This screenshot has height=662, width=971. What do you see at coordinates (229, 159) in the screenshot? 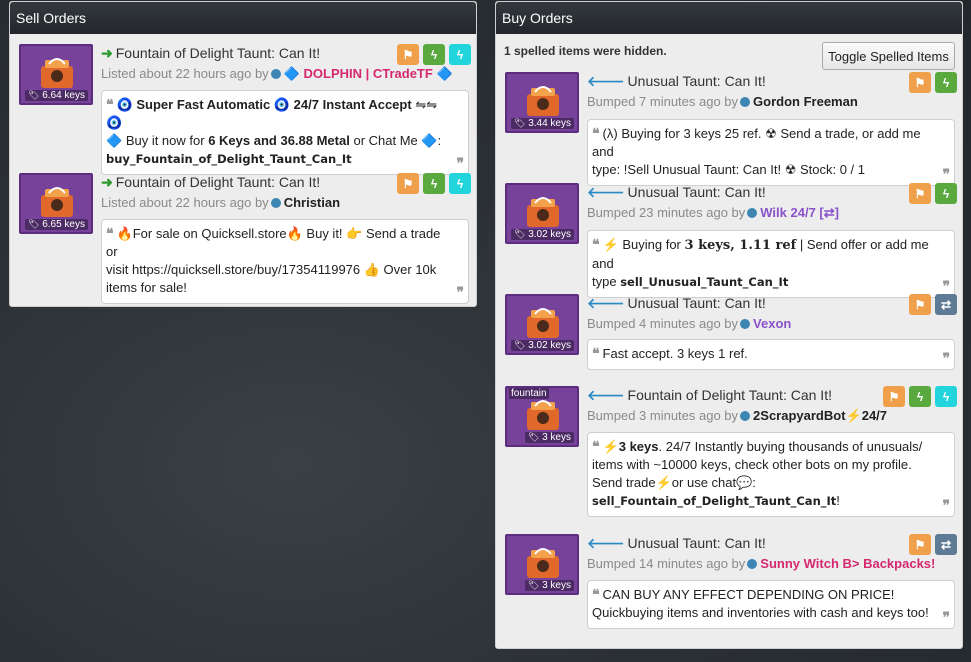
I see `command-text: buy_Fountain_of_Delight_Taunt_Can_It` at bounding box center [229, 159].